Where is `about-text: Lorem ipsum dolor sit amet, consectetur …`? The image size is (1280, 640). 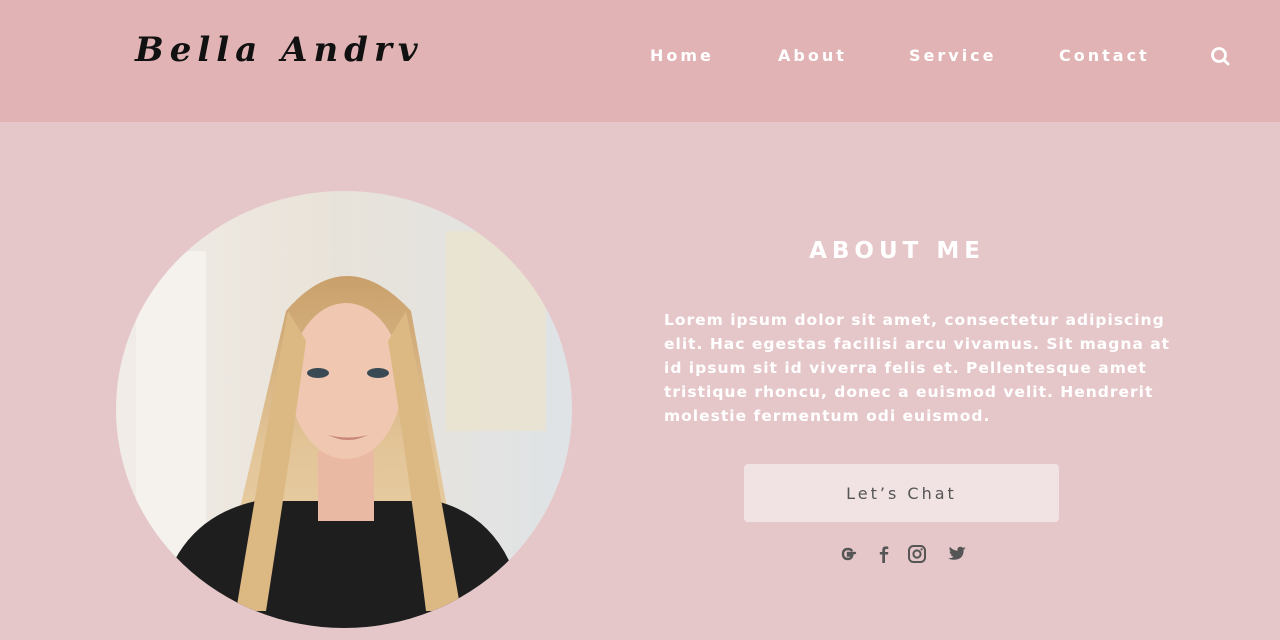
about-text: Lorem ipsum dolor sit amet, consectetur … is located at coordinates (917, 368).